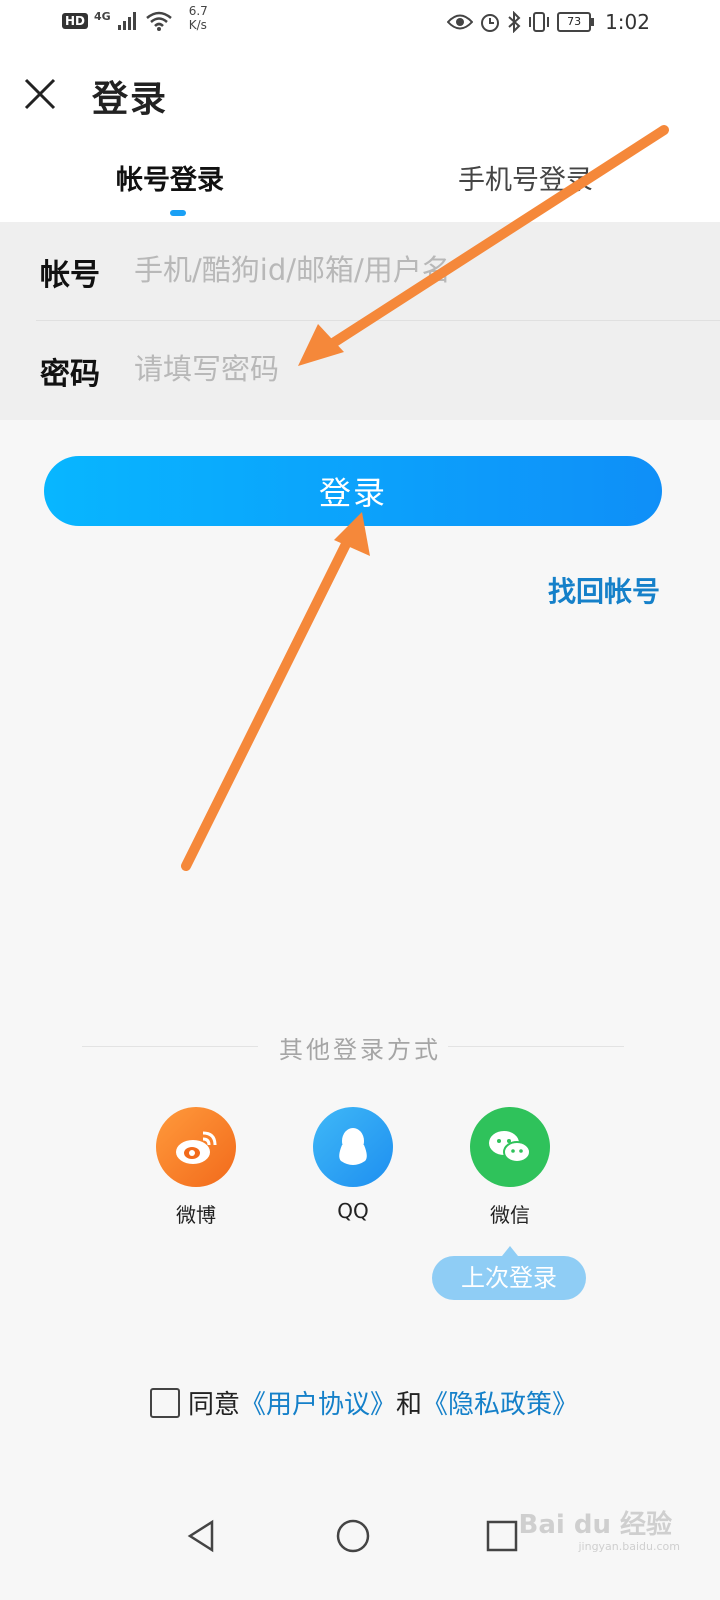 The image size is (720, 1600). Describe the element at coordinates (490, 23) in the screenshot. I see `alarm-icon` at that location.